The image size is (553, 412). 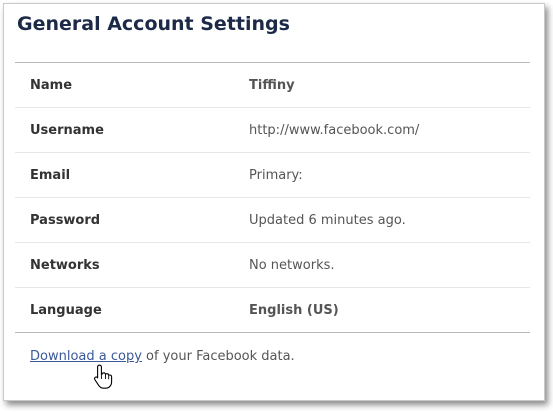 I want to click on row-value: http://www.facebook.com/, so click(x=334, y=130).